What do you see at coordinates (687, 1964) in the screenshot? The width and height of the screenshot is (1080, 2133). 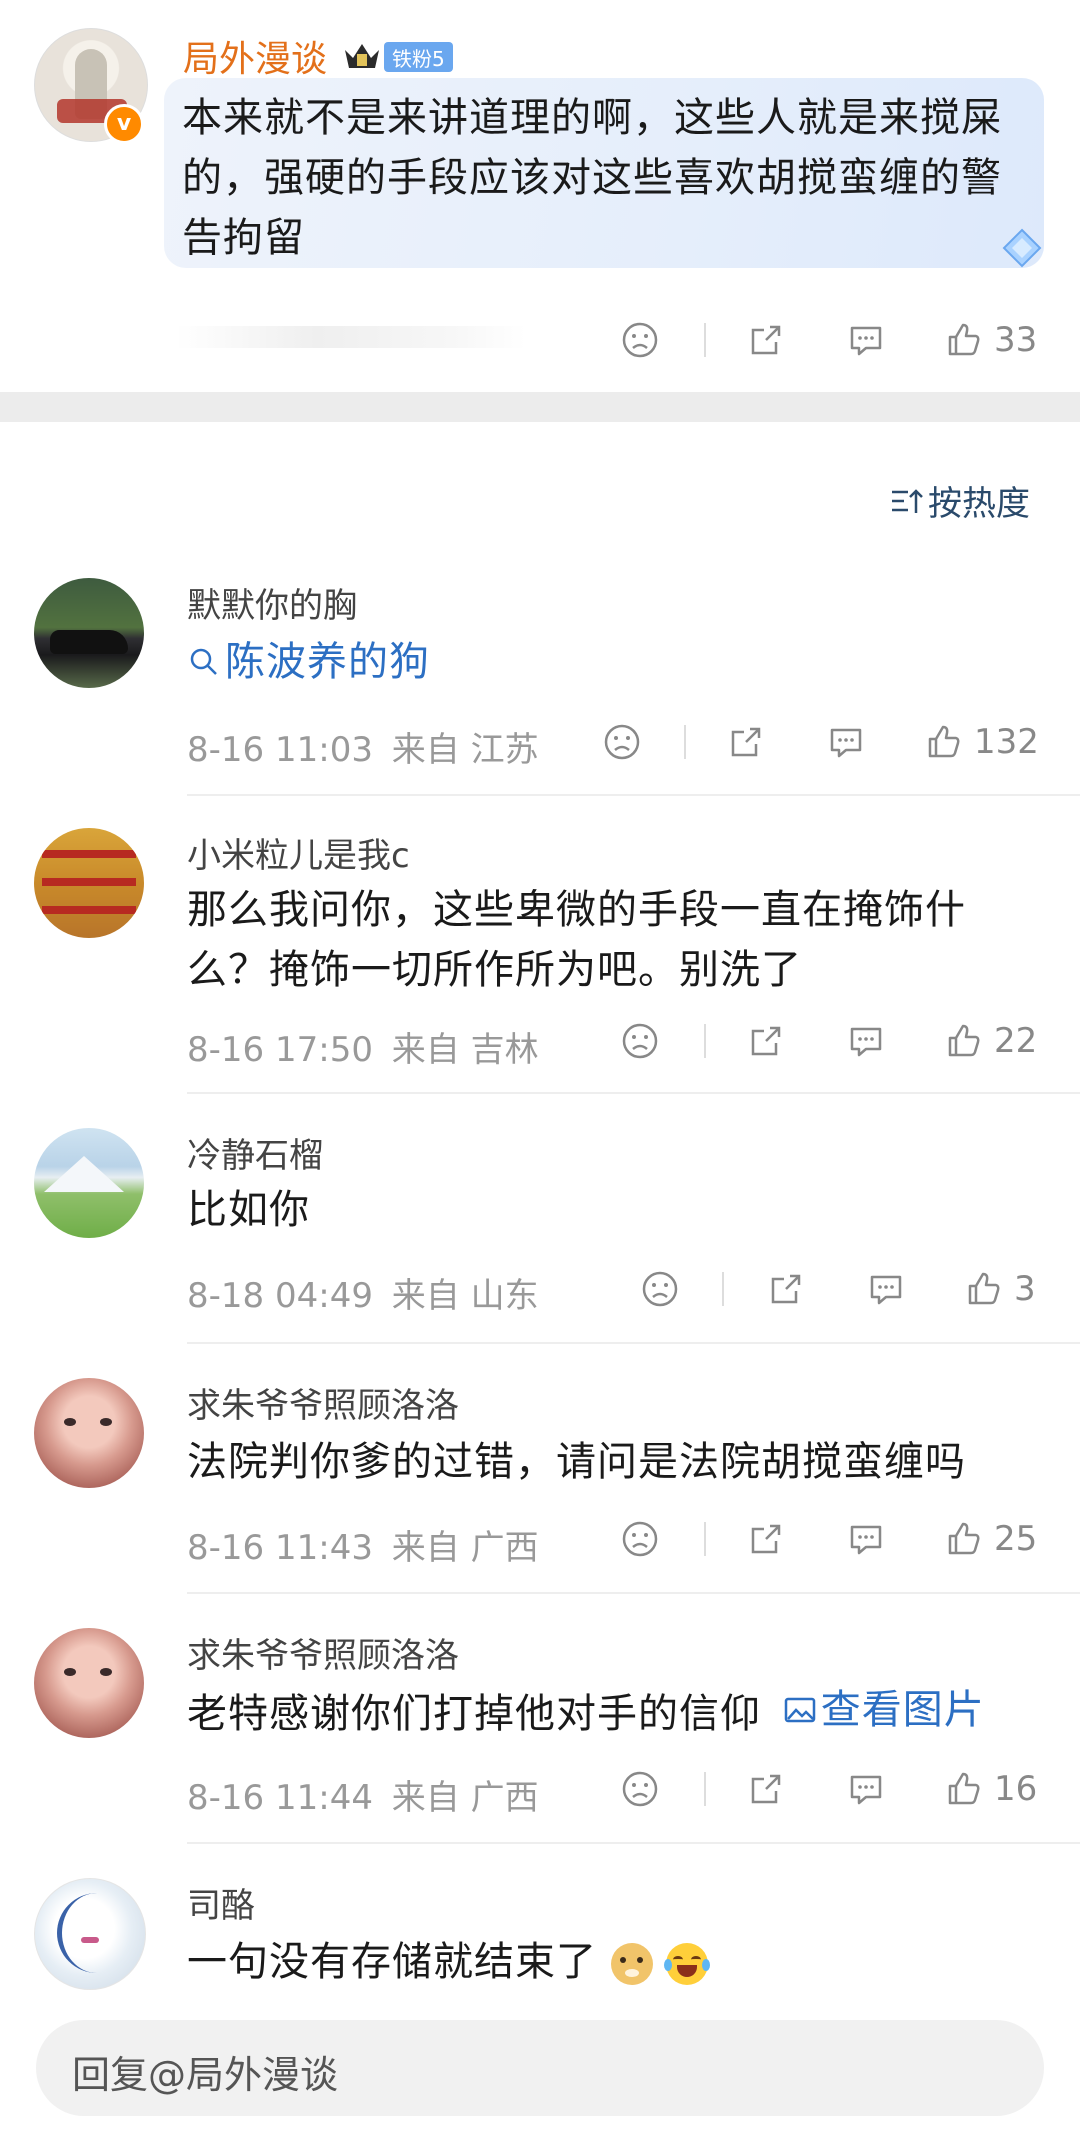 I see `tears-of-joy-emoji-icon` at bounding box center [687, 1964].